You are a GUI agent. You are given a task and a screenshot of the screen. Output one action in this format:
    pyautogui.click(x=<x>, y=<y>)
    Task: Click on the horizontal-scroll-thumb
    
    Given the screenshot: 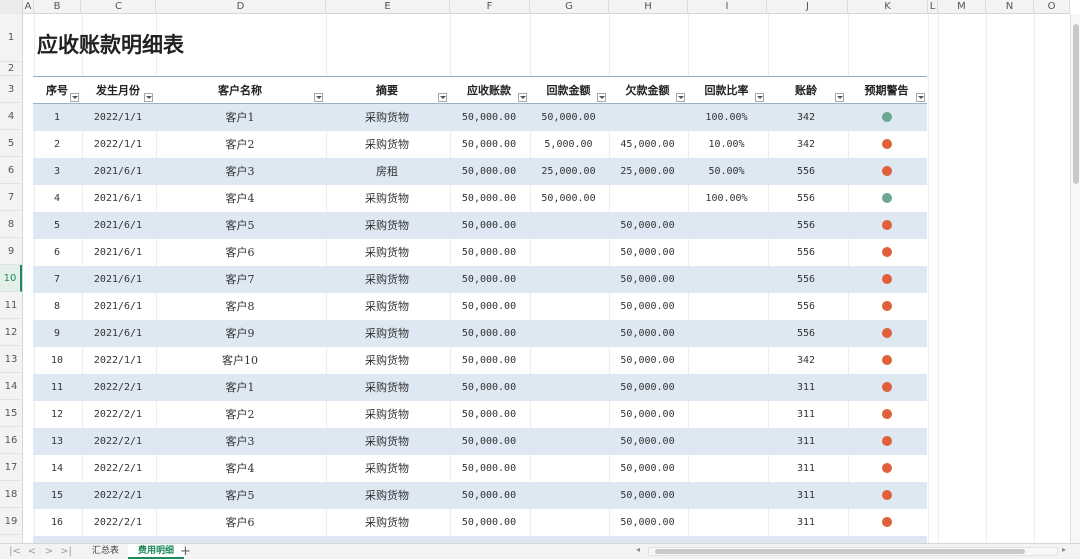 What is the action you would take?
    pyautogui.click(x=840, y=551)
    